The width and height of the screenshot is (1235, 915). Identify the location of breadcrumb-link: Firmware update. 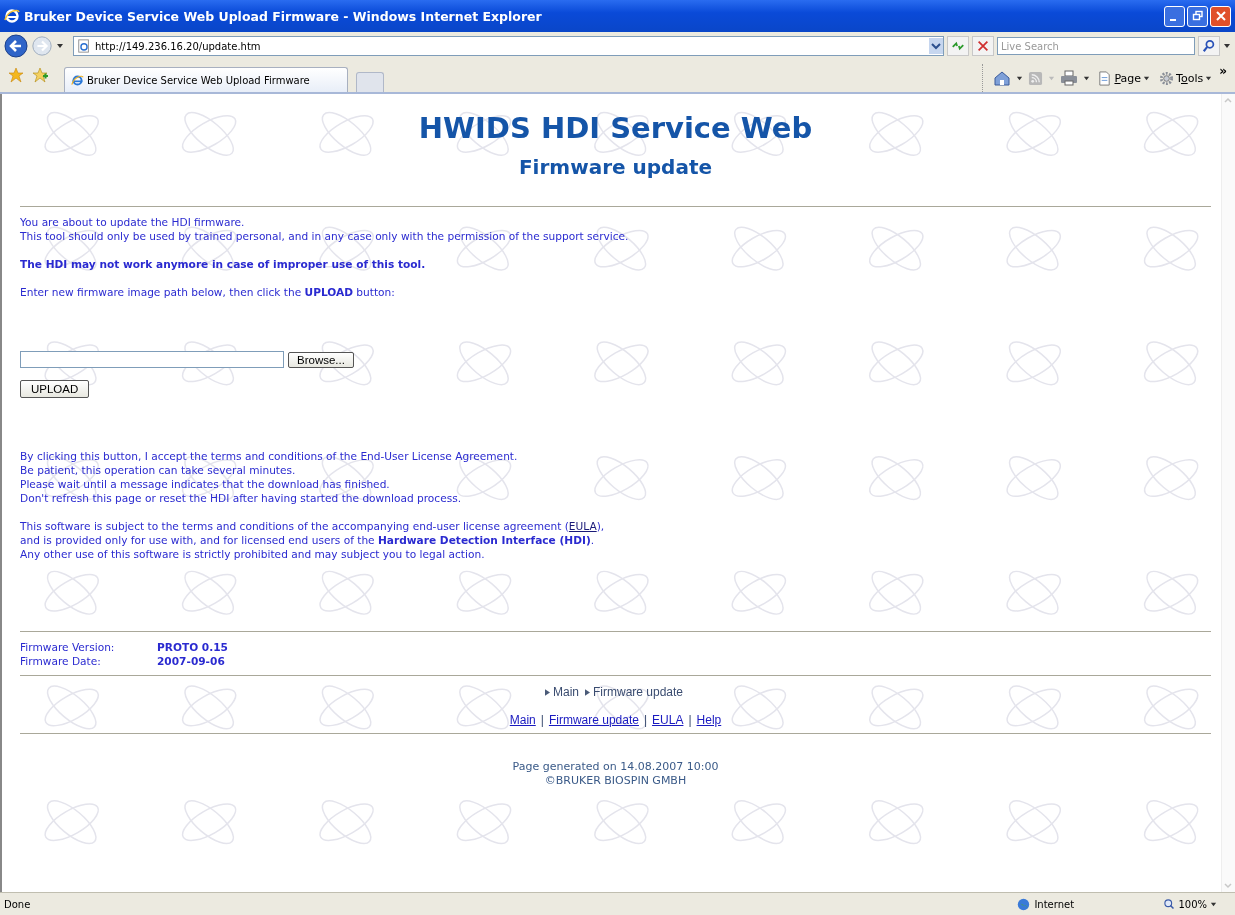
(638, 692).